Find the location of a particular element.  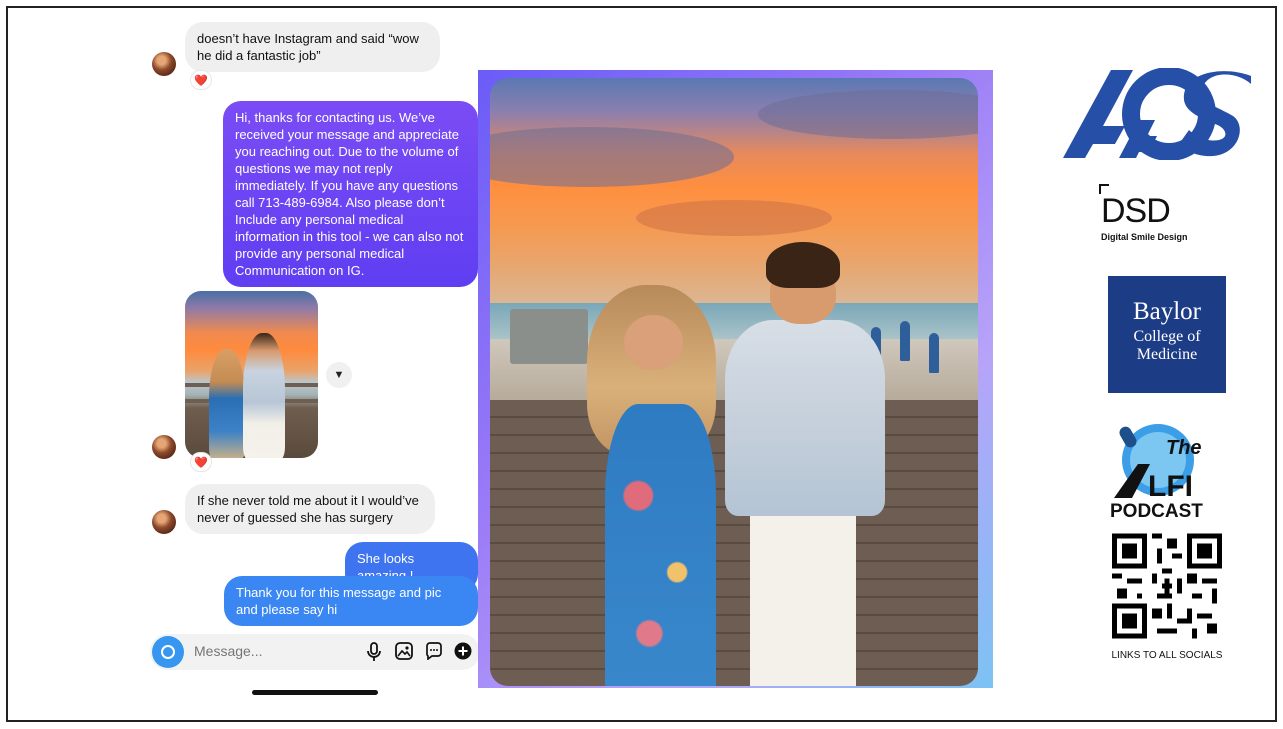

dsd-tagline: Digital Smile Design is located at coordinates (1144, 237).